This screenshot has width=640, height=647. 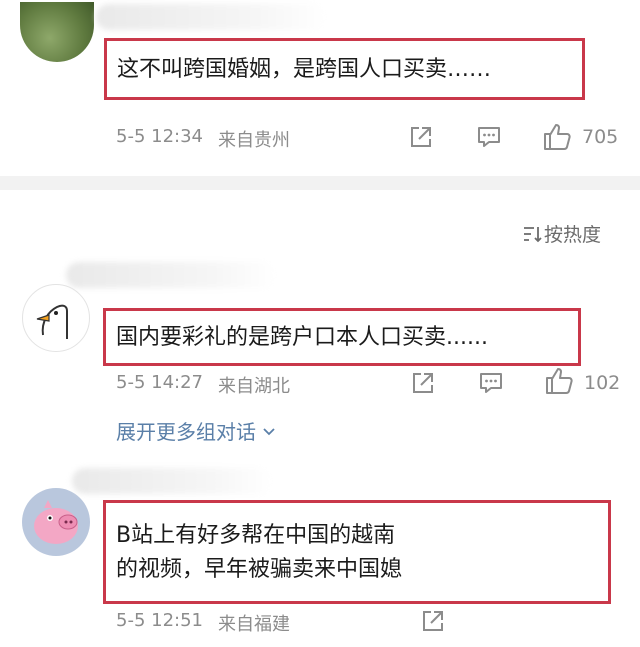 I want to click on like-count: 102, so click(x=602, y=383).